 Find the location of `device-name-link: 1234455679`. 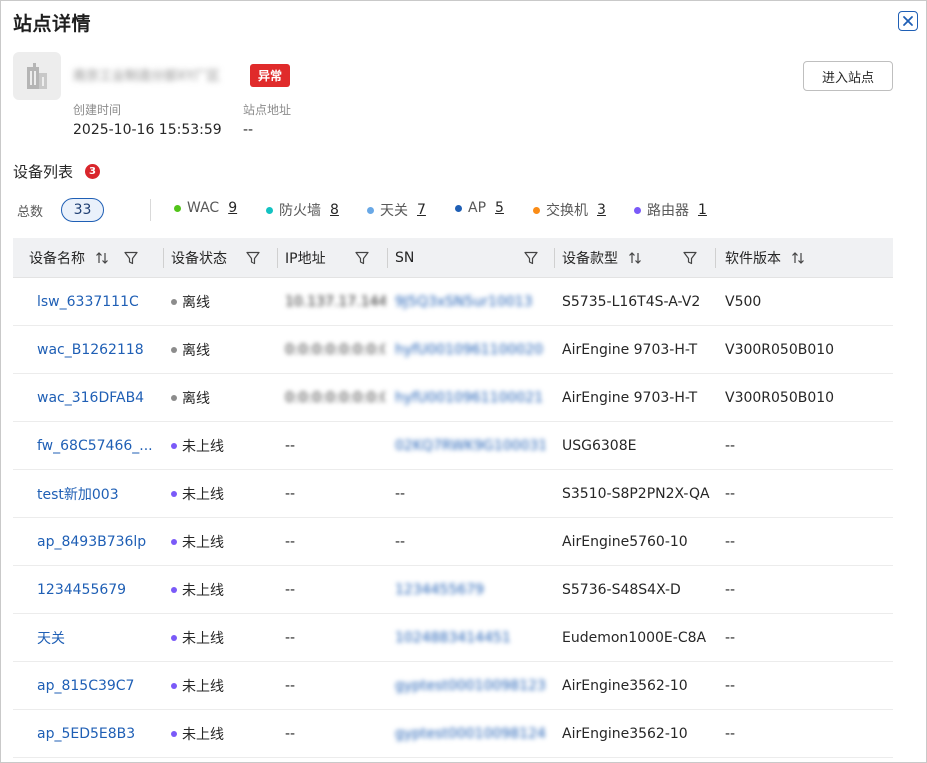

device-name-link: 1234455679 is located at coordinates (81, 590).